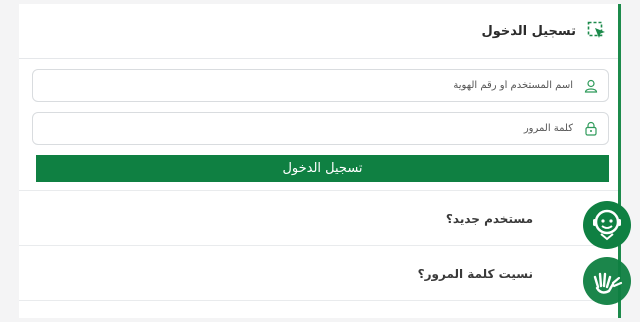 Image resolution: width=640 pixels, height=322 pixels. I want to click on login-title: تسجيل الدخول, so click(528, 31).